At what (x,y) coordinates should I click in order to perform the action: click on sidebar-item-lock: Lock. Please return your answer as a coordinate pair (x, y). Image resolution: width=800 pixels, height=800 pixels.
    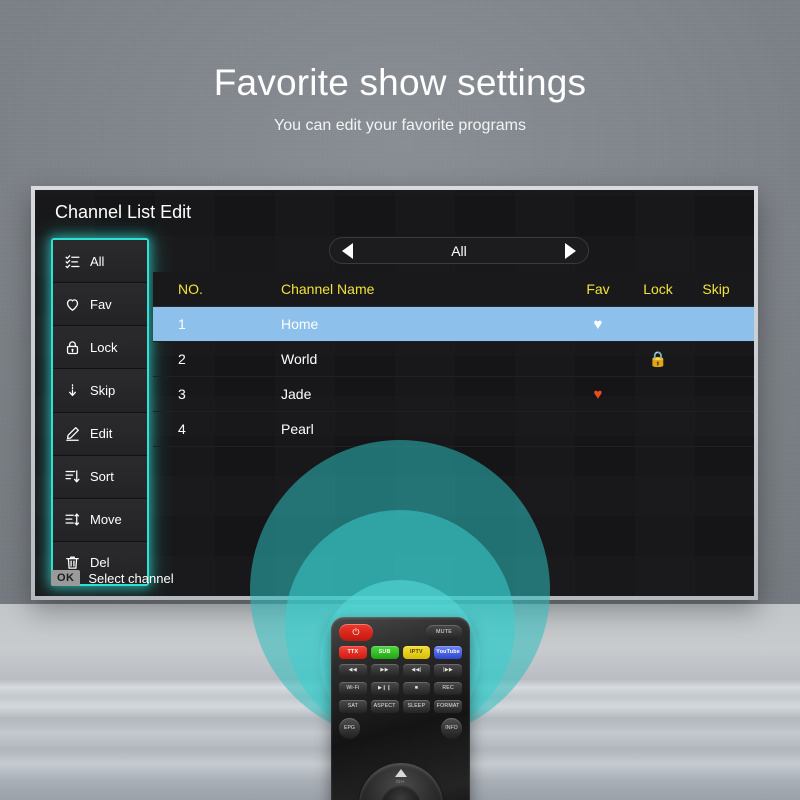
    Looking at the image, I should click on (100, 348).